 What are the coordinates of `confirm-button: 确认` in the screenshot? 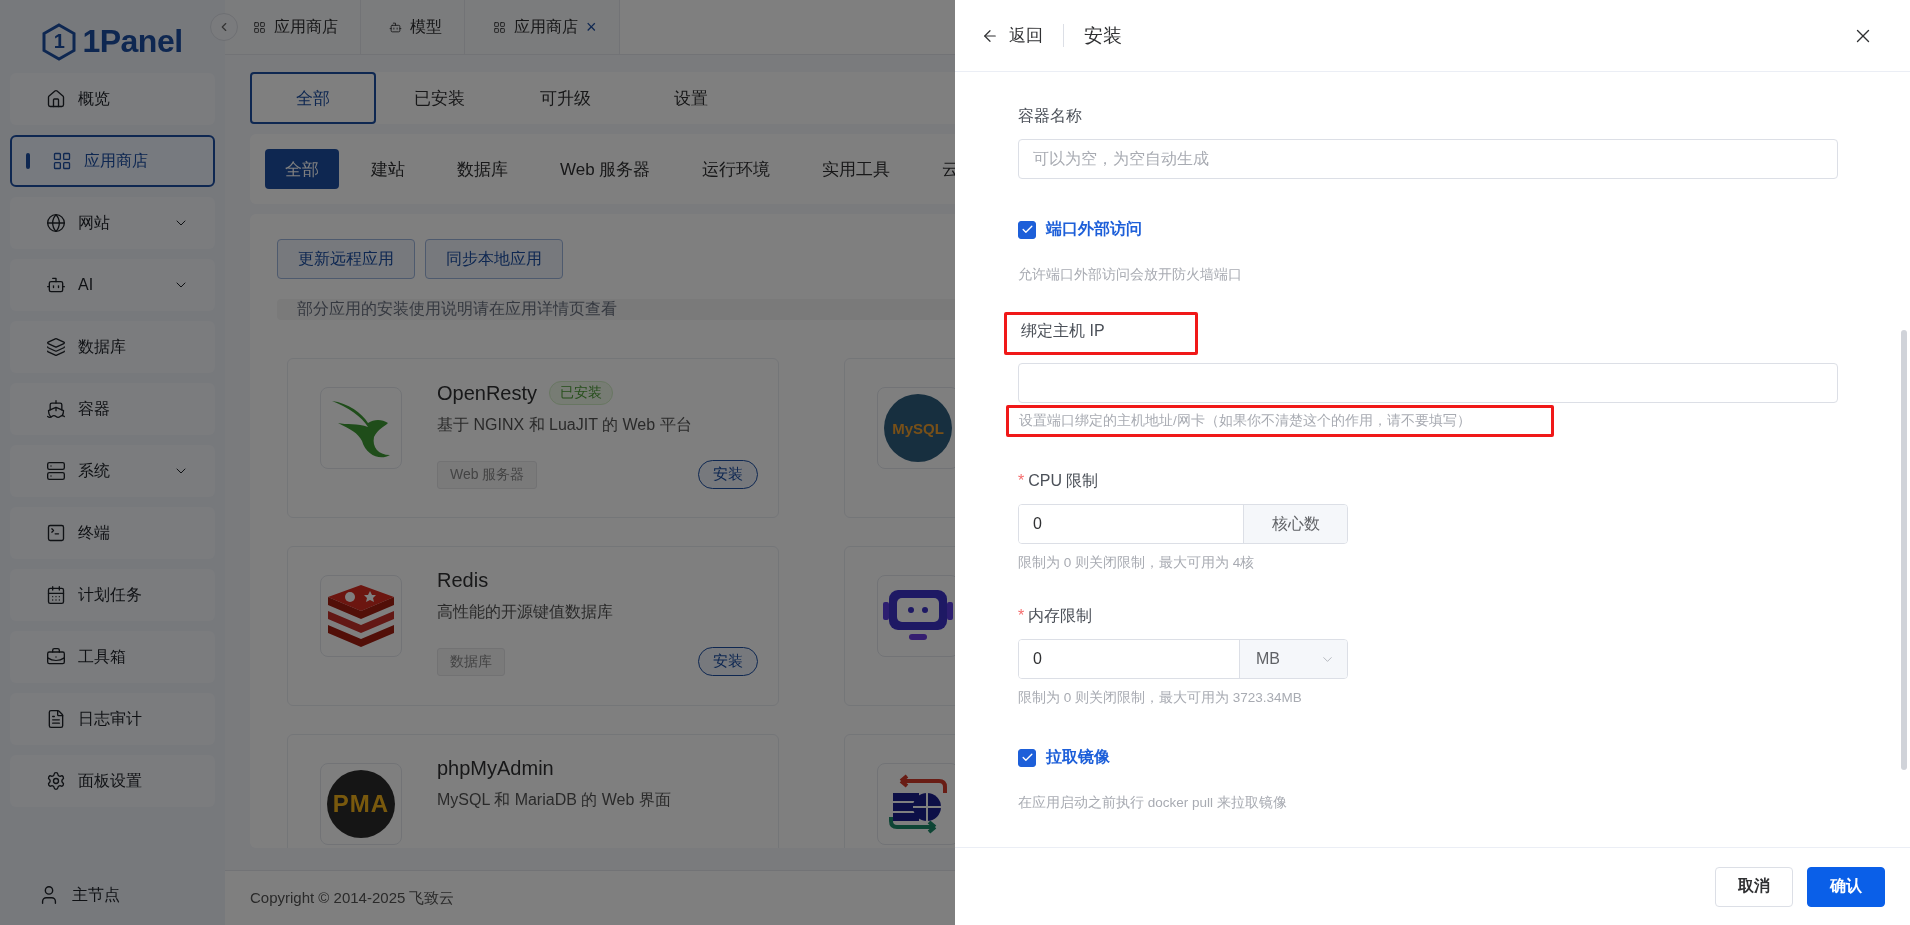 It's located at (1846, 886).